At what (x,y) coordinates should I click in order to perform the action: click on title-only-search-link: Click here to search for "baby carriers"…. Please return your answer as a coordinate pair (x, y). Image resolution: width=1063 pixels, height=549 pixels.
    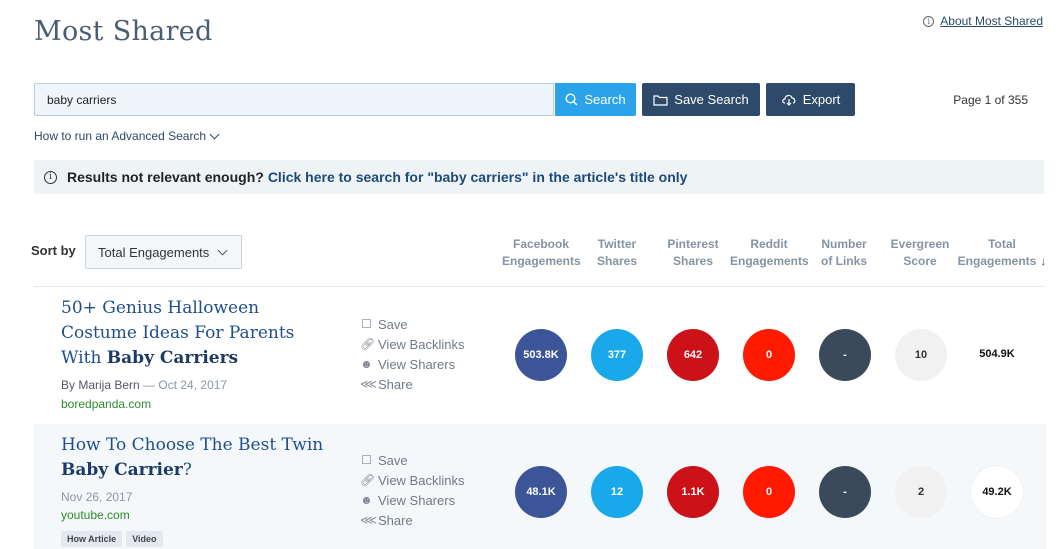
    Looking at the image, I should click on (478, 177).